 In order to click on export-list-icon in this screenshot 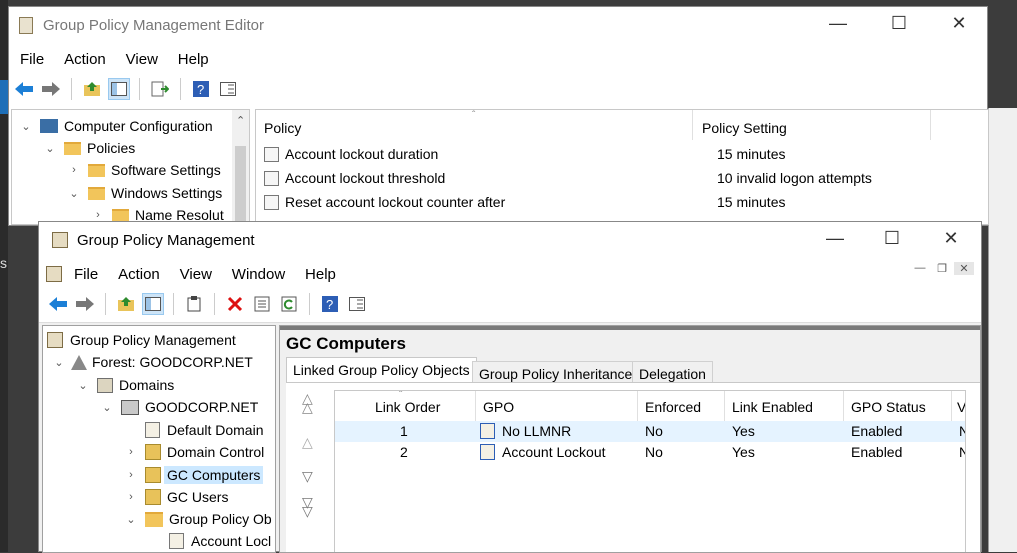, I will do `click(160, 89)`.